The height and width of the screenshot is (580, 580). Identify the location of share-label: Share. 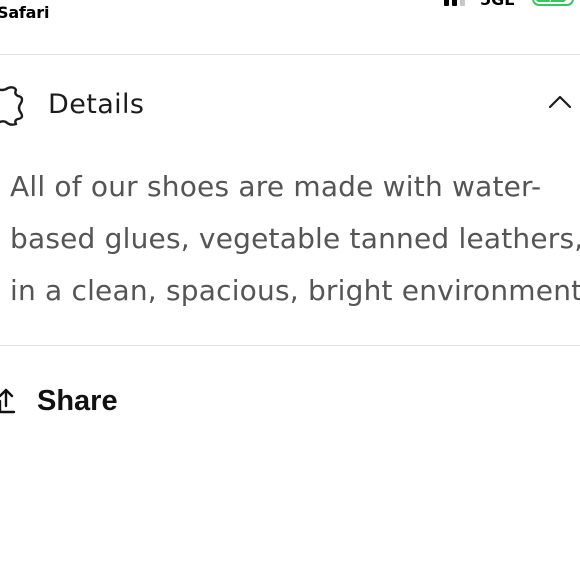
(77, 401).